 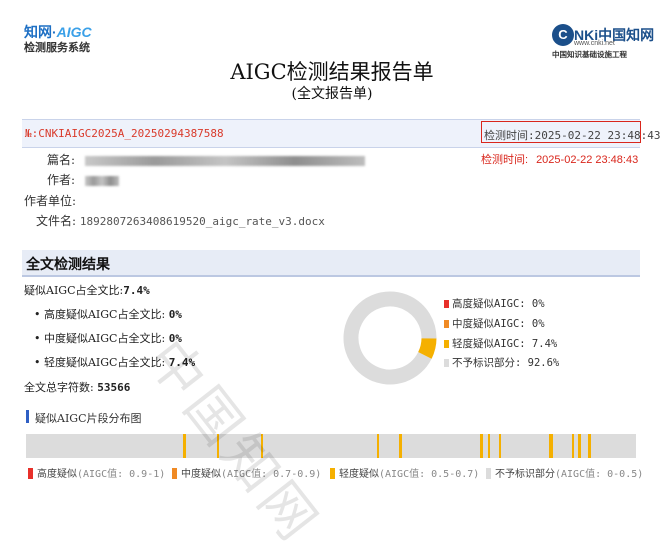 I want to click on cnki-logo-mark: C, so click(x=563, y=35).